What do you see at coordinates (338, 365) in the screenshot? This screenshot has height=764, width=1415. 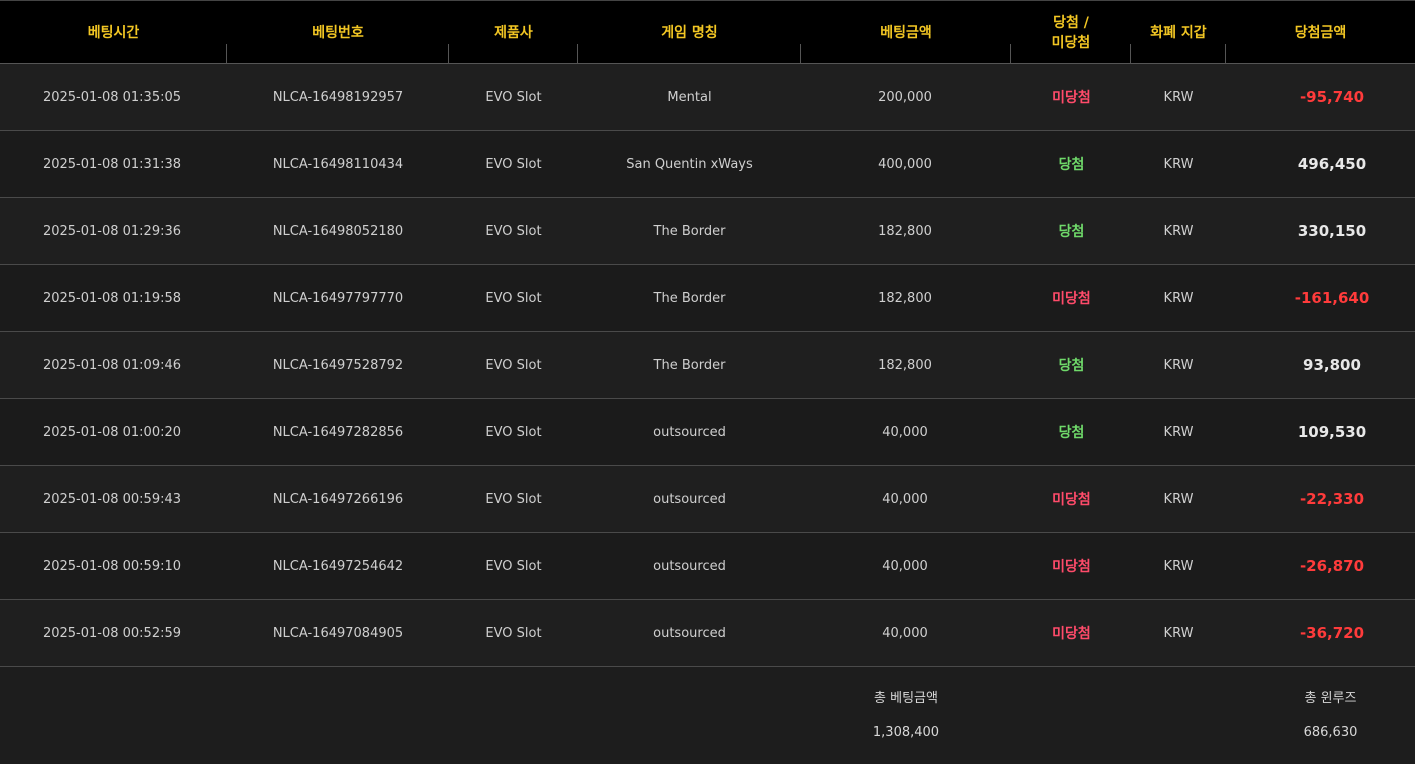 I see `cell-bet-number: NLCA-16497528792` at bounding box center [338, 365].